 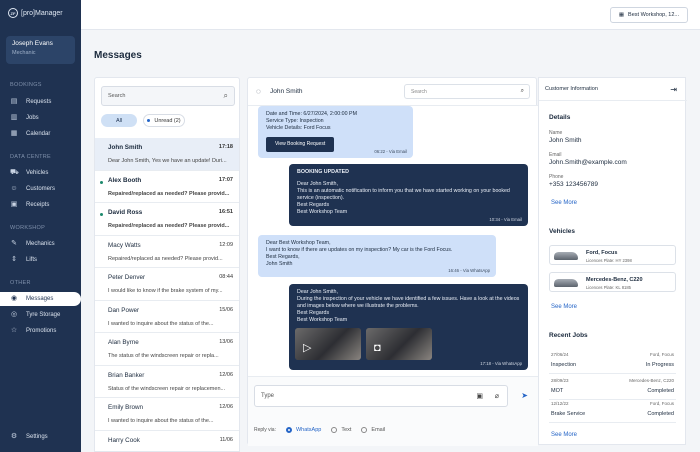 What do you see at coordinates (37, 437) in the screenshot?
I see `nav-settings-label: Settings` at bounding box center [37, 437].